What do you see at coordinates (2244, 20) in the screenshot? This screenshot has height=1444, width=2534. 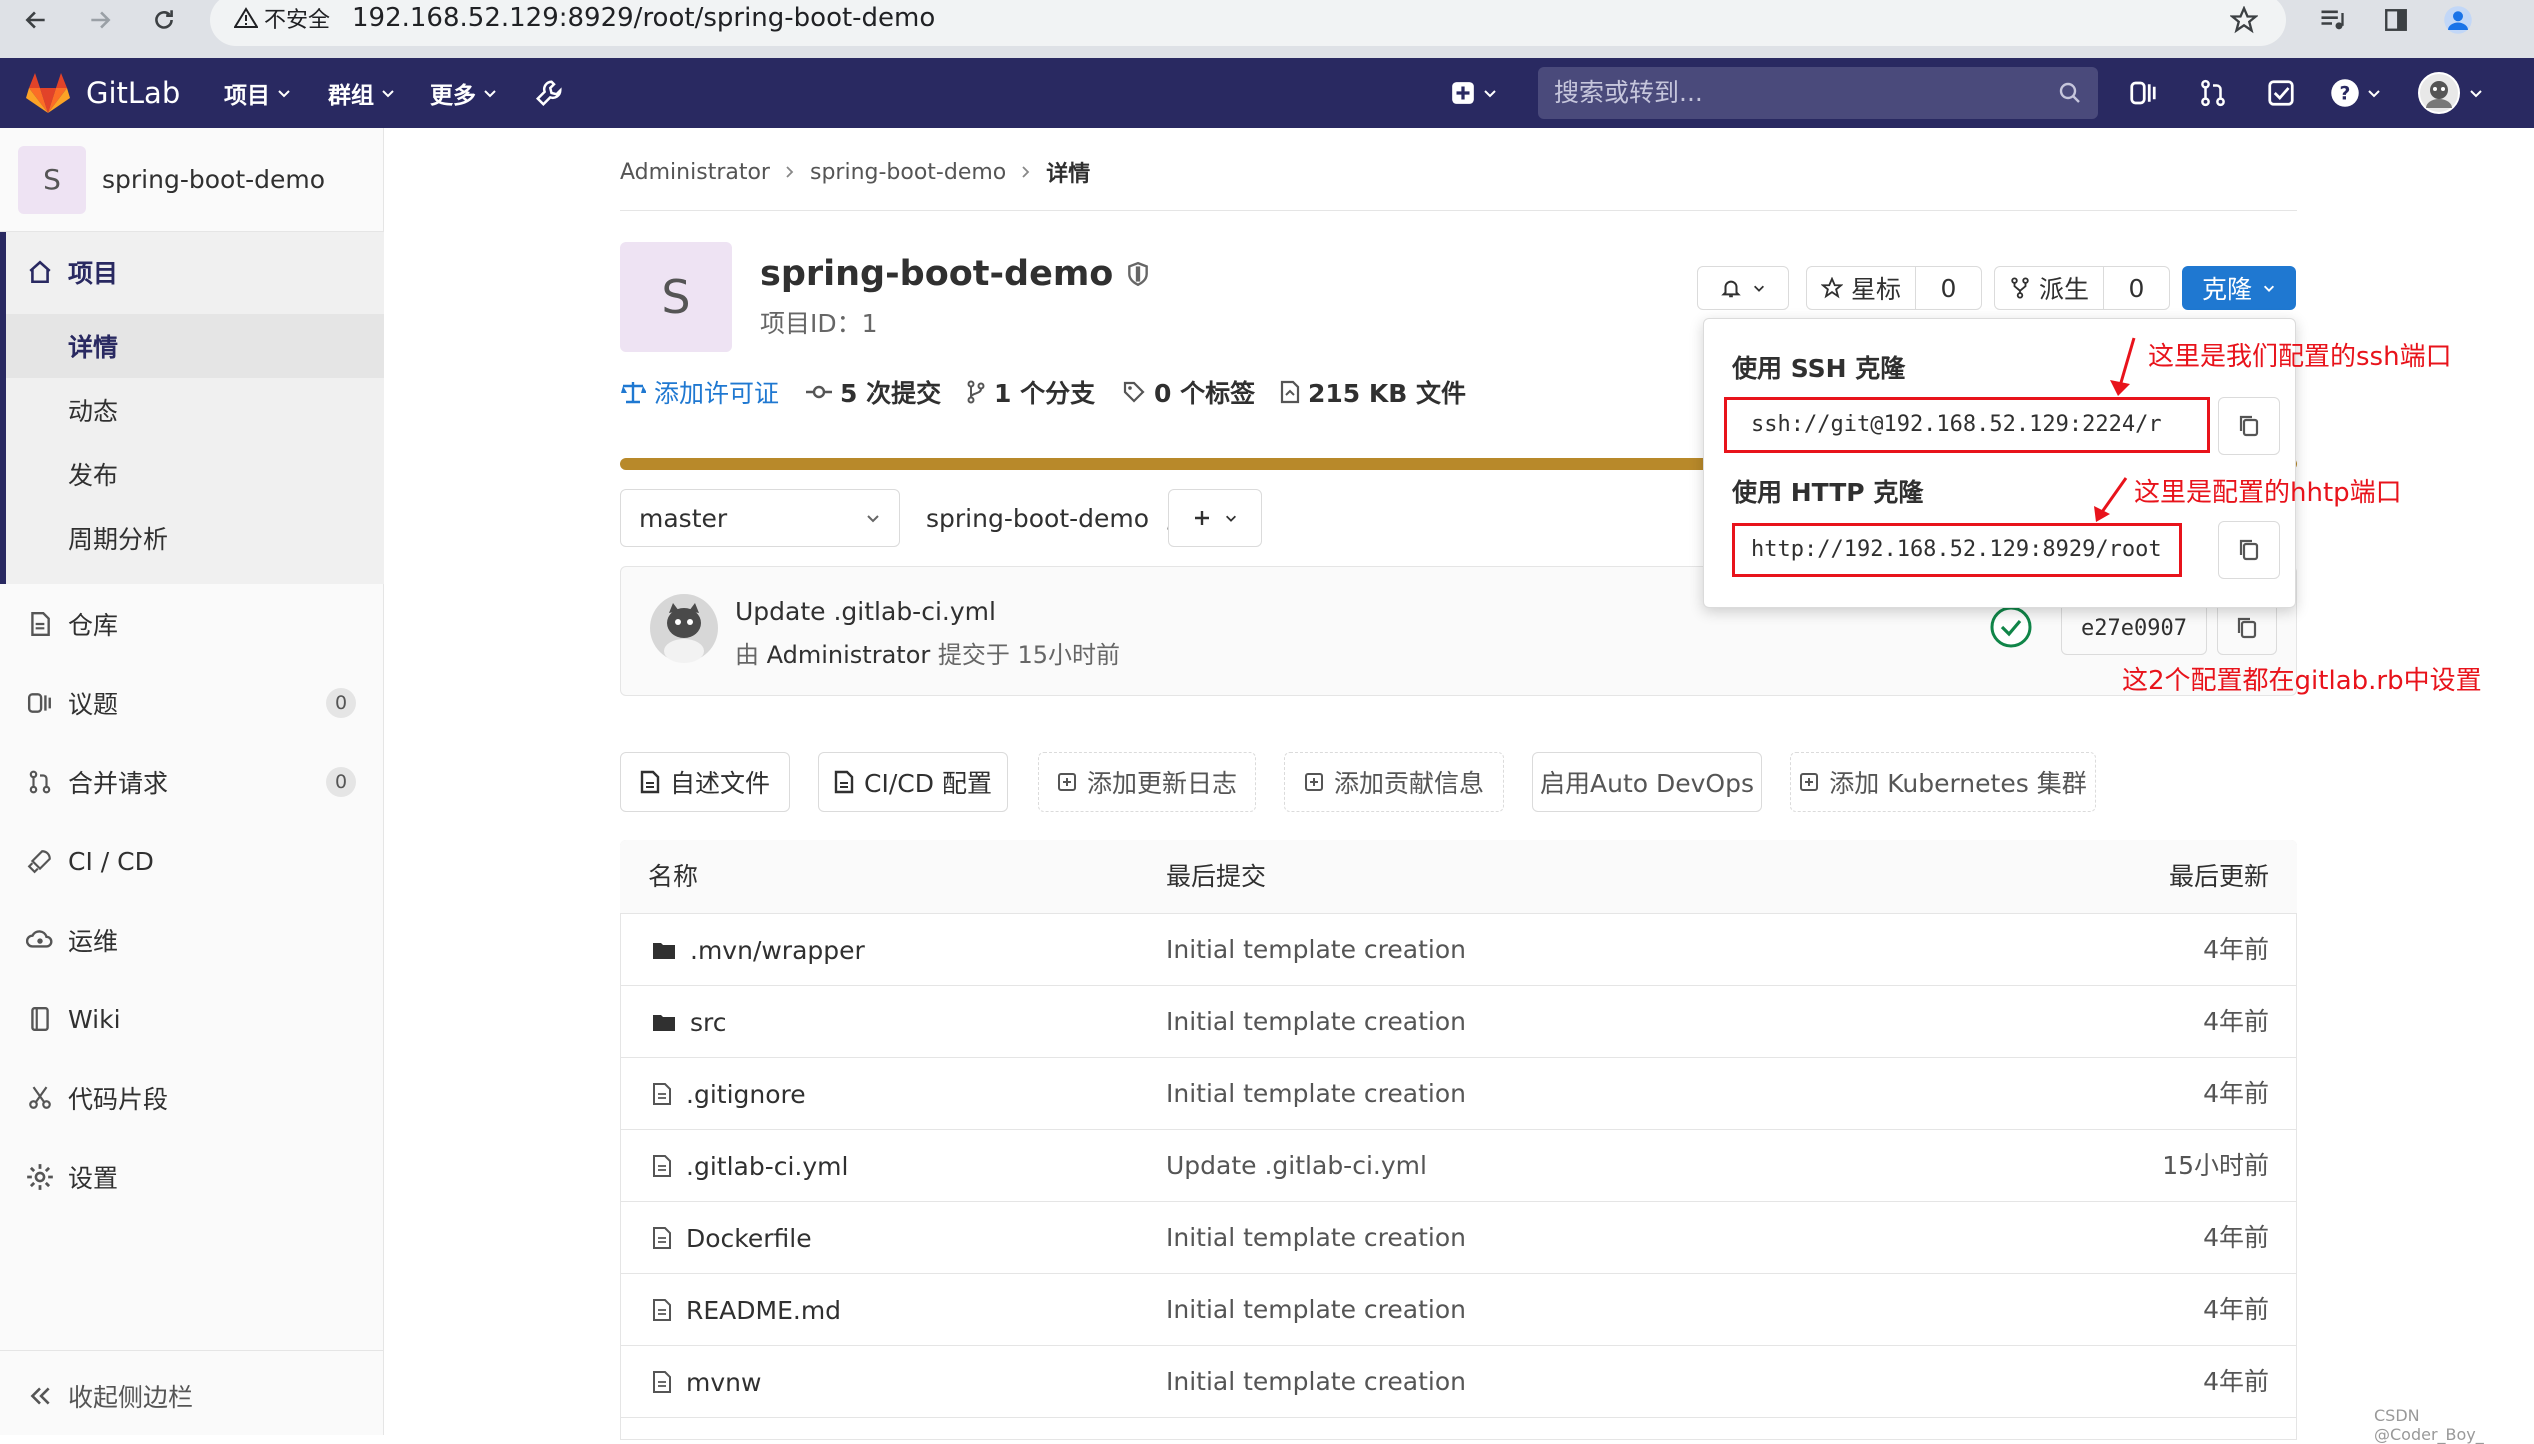 I see `bookmark-star-icon` at bounding box center [2244, 20].